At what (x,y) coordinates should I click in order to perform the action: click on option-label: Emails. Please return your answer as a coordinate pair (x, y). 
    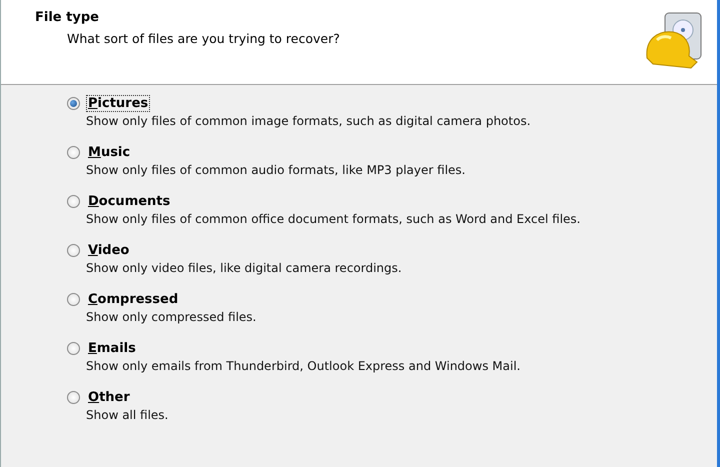
    Looking at the image, I should click on (112, 348).